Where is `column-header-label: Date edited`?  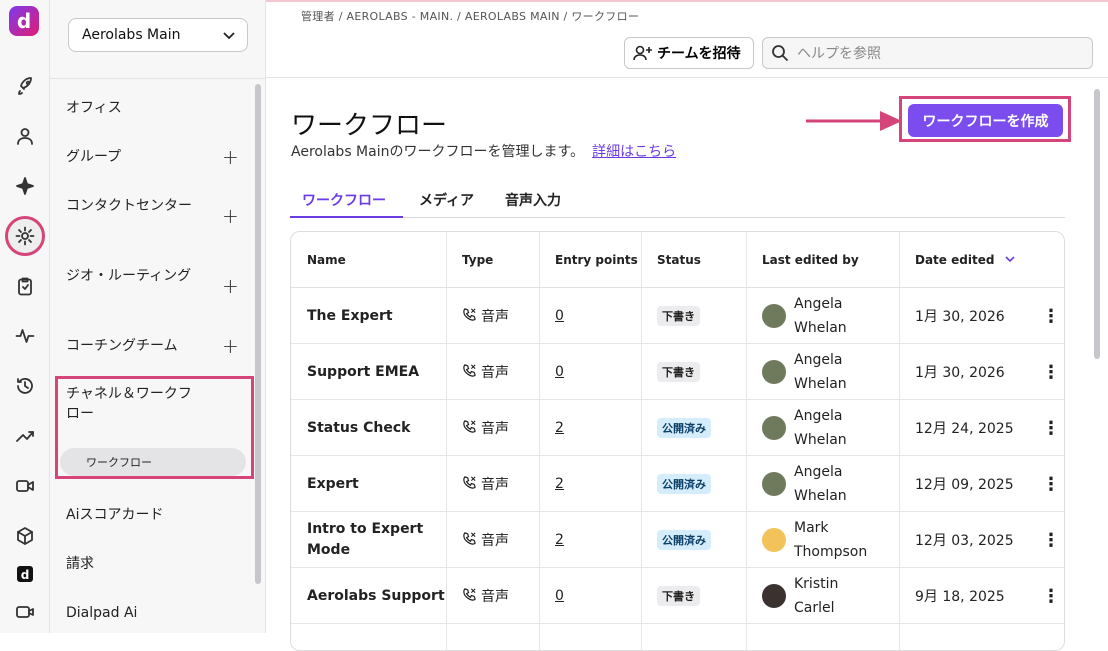 column-header-label: Date edited is located at coordinates (955, 260).